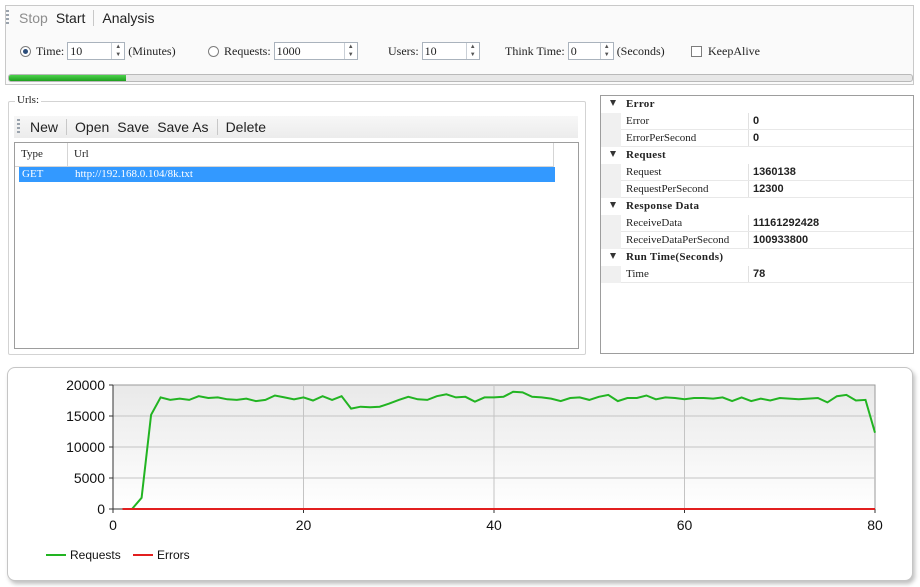  I want to click on keepalive-label: KeepAlive, so click(734, 50).